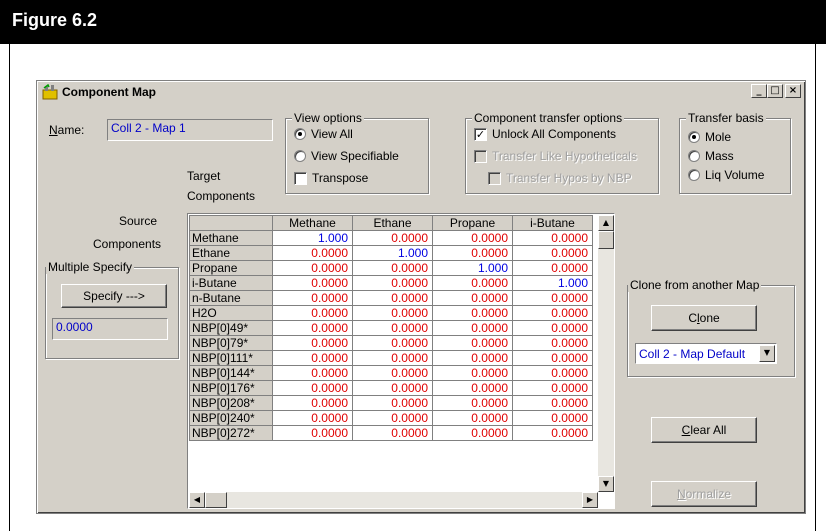  I want to click on basis-mole-radio: Mole, so click(709, 137).